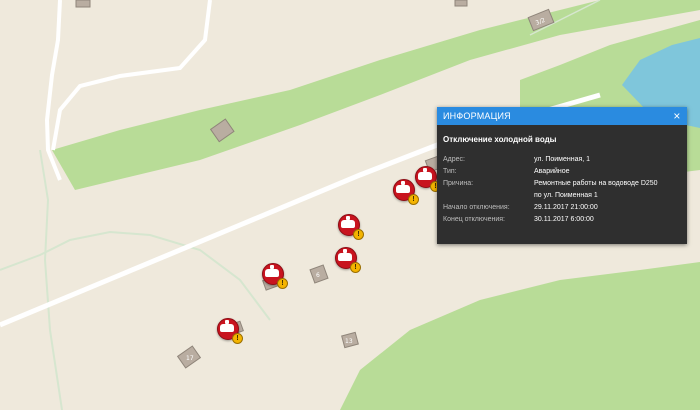 Image resolution: width=700 pixels, height=410 pixels. What do you see at coordinates (450, 171) in the screenshot?
I see `detail-label: Тип:` at bounding box center [450, 171].